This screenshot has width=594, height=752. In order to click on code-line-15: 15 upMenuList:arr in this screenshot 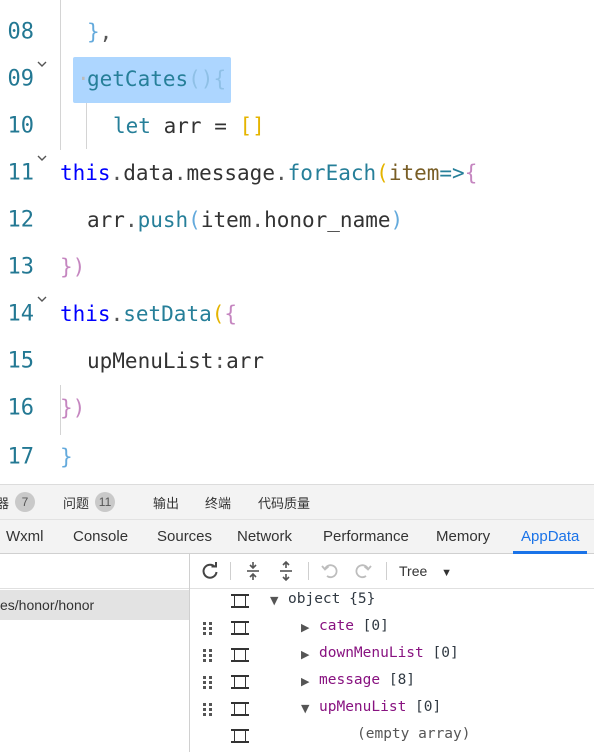, I will do `click(297, 360)`.